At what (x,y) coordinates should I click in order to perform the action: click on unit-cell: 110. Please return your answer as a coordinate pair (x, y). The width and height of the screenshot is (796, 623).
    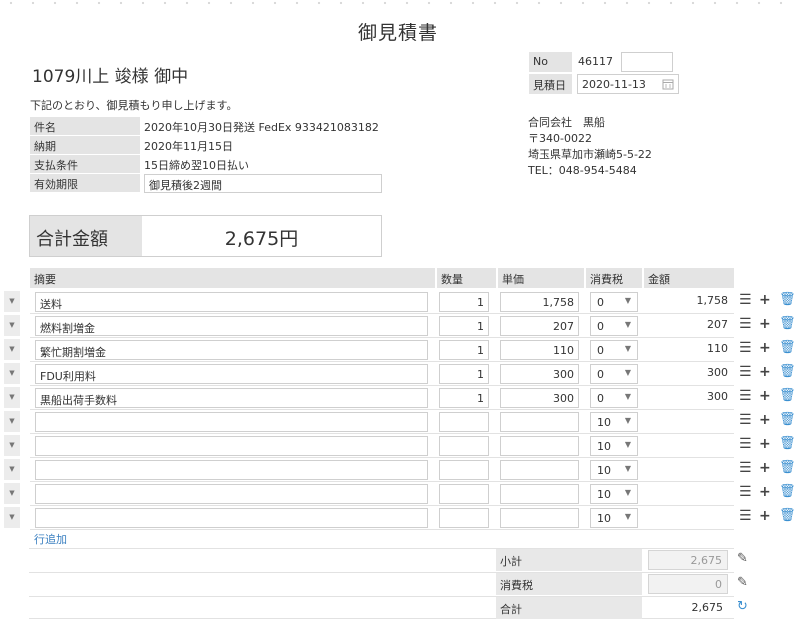
    Looking at the image, I should click on (540, 350).